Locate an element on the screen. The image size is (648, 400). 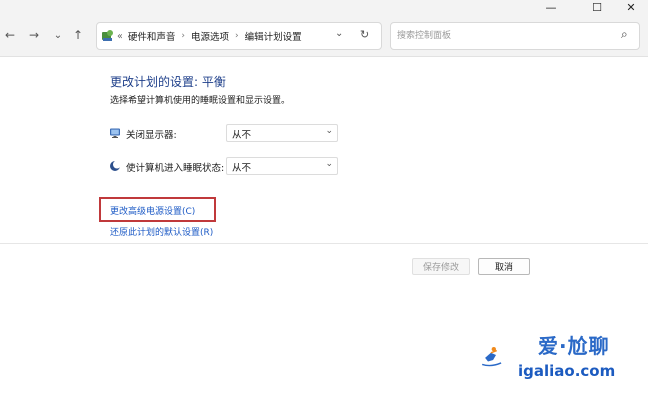
sleep-value: 从不 is located at coordinates (242, 168).